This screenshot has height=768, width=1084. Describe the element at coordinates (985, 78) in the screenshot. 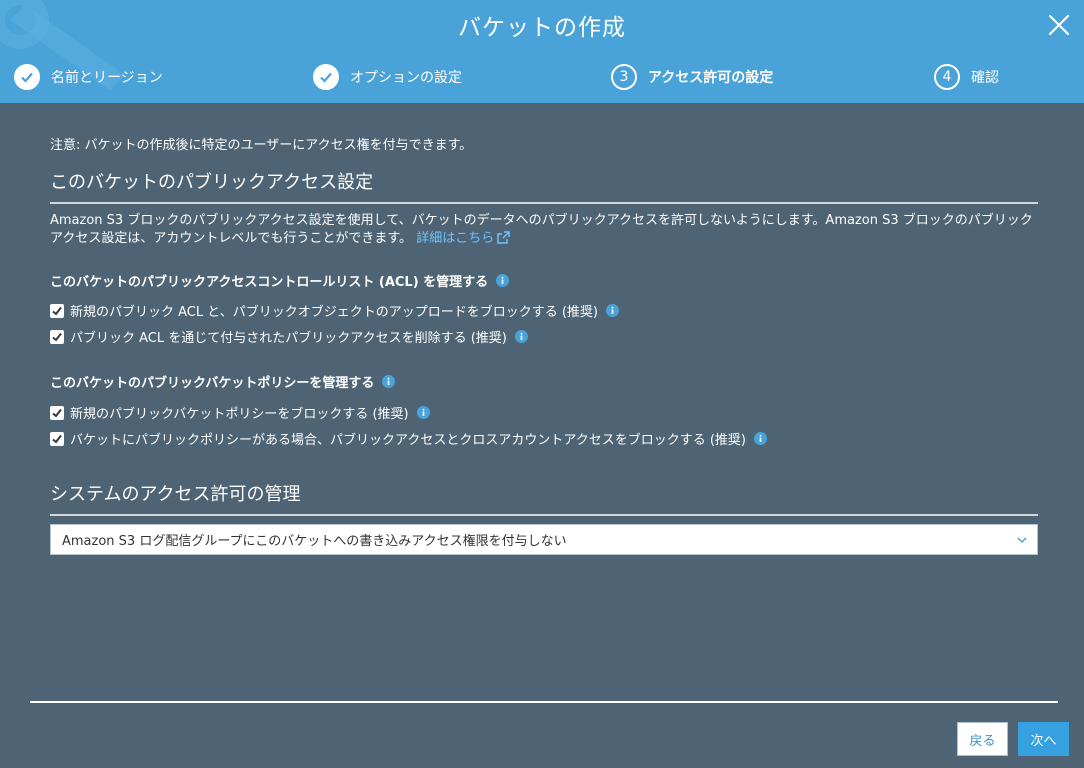

I see `step-label: 確認` at that location.